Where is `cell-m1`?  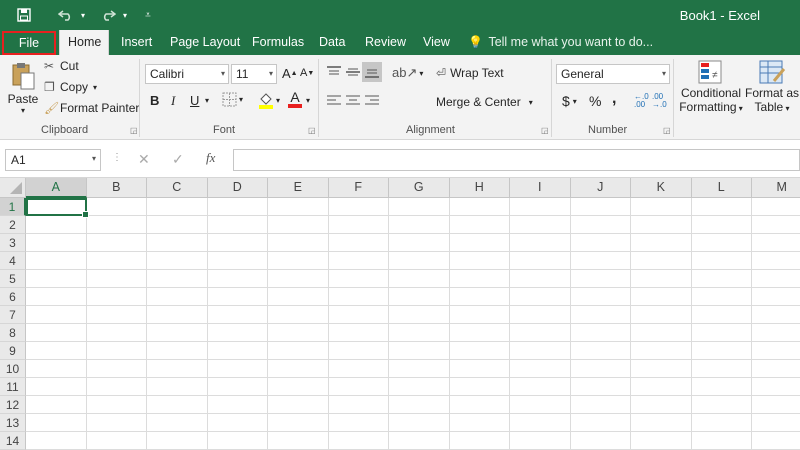 cell-m1 is located at coordinates (776, 207).